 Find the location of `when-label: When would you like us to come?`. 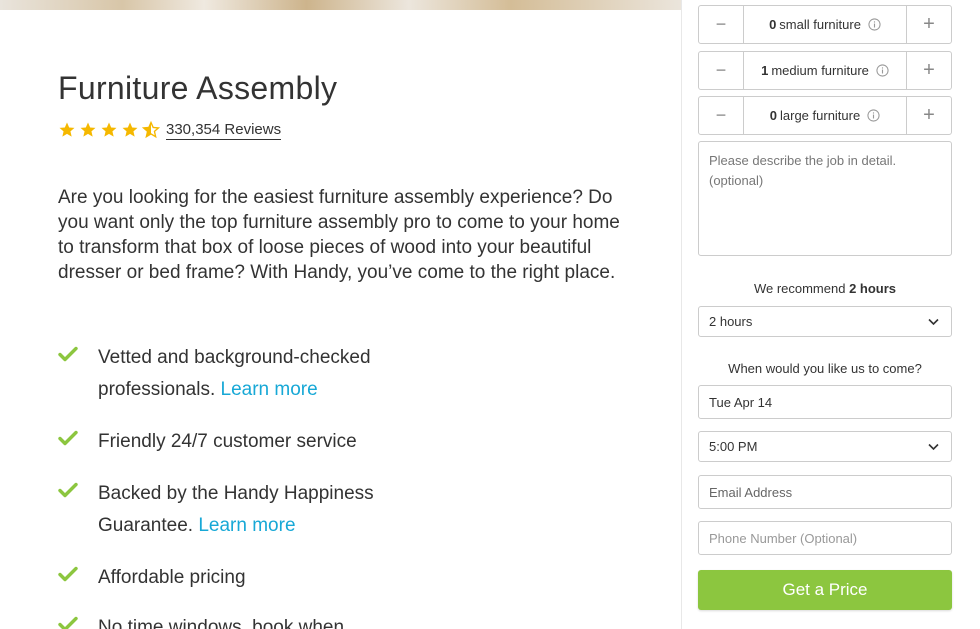

when-label: When would you like us to come? is located at coordinates (825, 368).